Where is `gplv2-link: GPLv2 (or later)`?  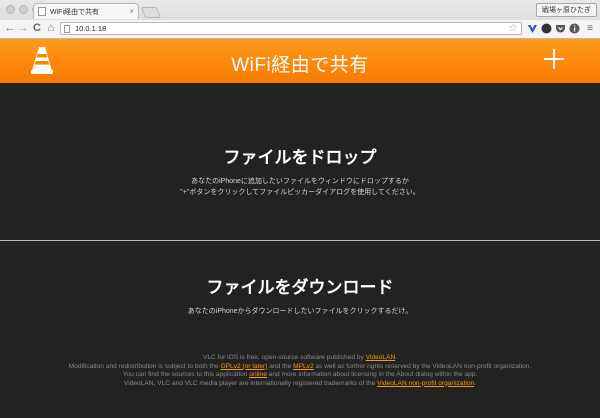 gplv2-link: GPLv2 (or later) is located at coordinates (244, 366).